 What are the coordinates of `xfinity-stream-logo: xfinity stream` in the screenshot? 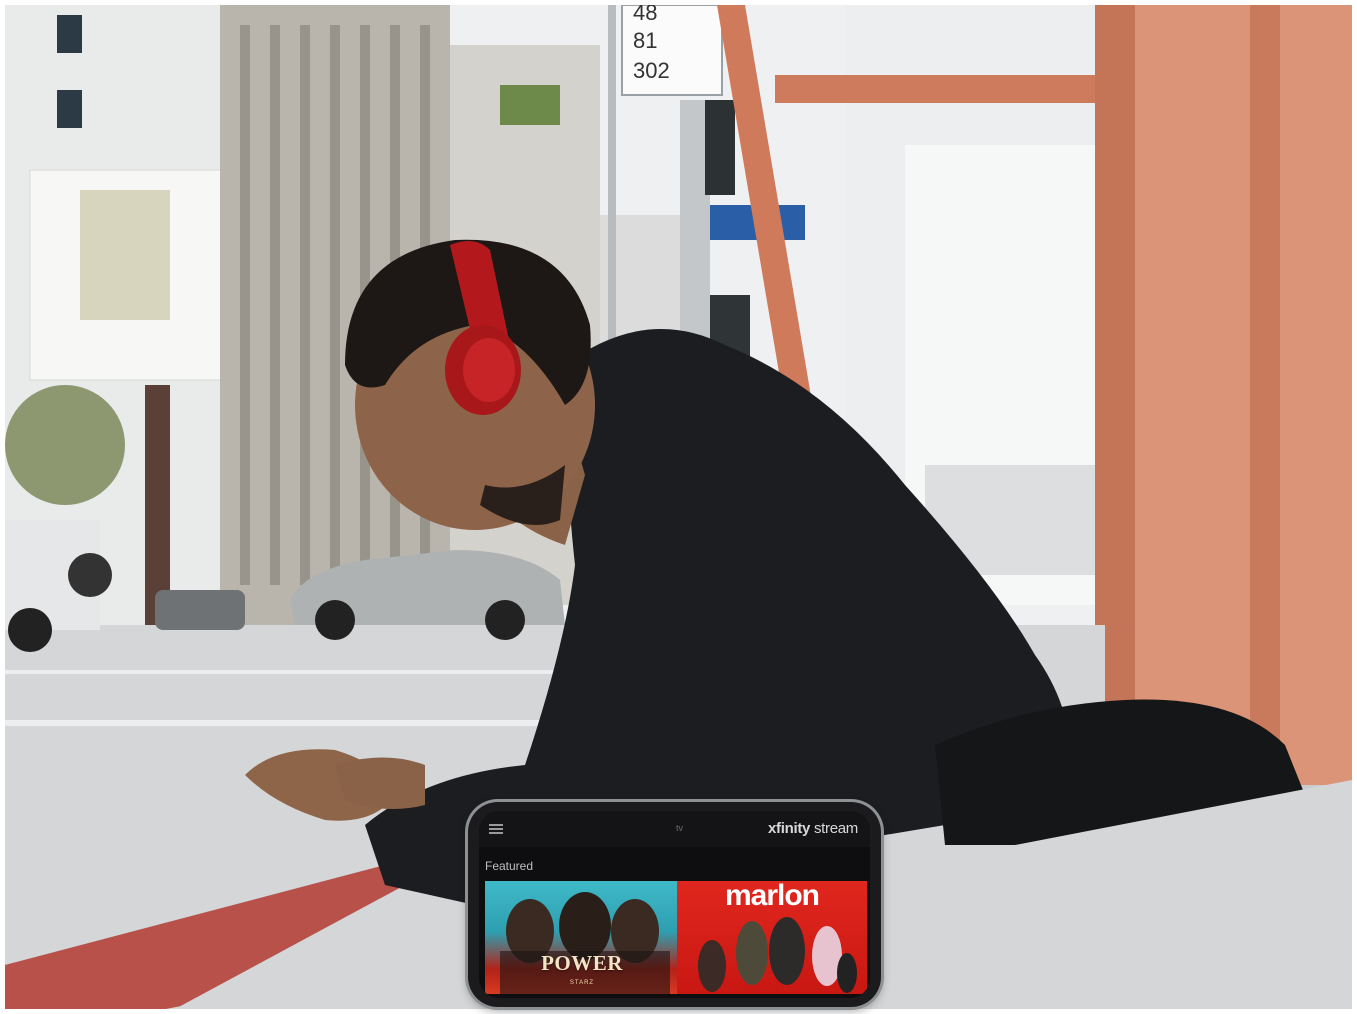 It's located at (813, 828).